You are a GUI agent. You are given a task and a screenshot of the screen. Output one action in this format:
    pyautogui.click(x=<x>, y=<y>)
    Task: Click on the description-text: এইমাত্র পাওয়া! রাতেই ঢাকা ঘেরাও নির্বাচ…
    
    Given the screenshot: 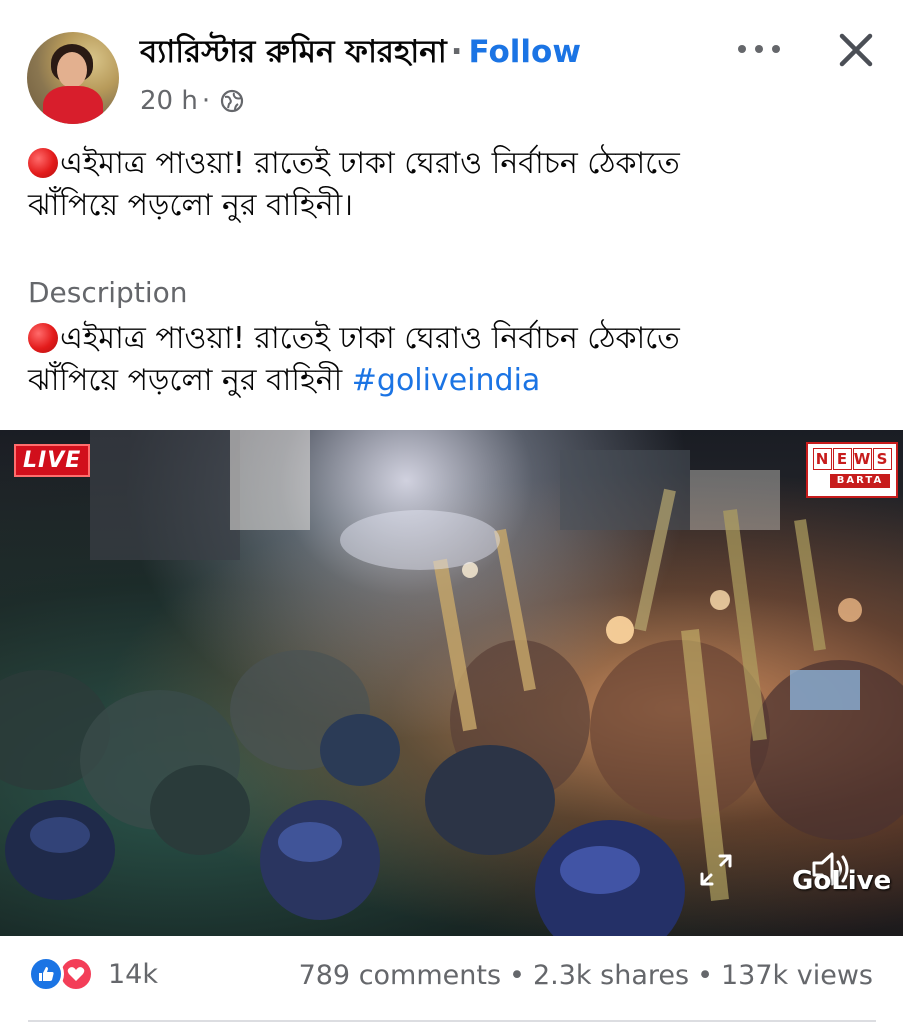 What is the action you would take?
    pyautogui.click(x=458, y=360)
    